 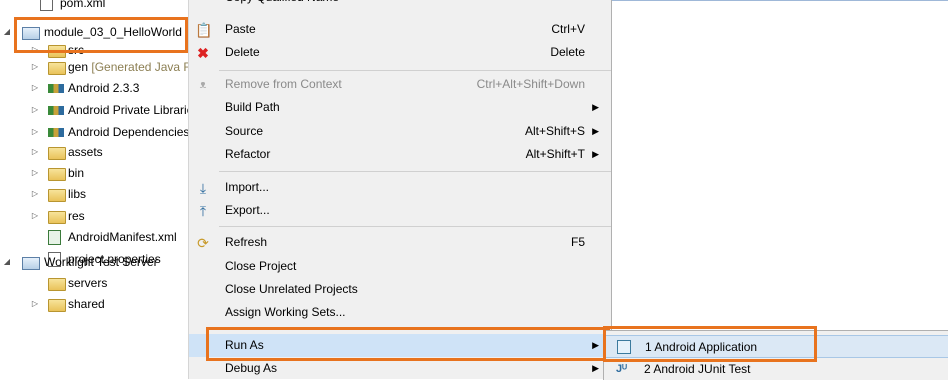 I want to click on menu-item-refactor: Refactor Alt+Shift+T ▶, so click(x=400, y=154).